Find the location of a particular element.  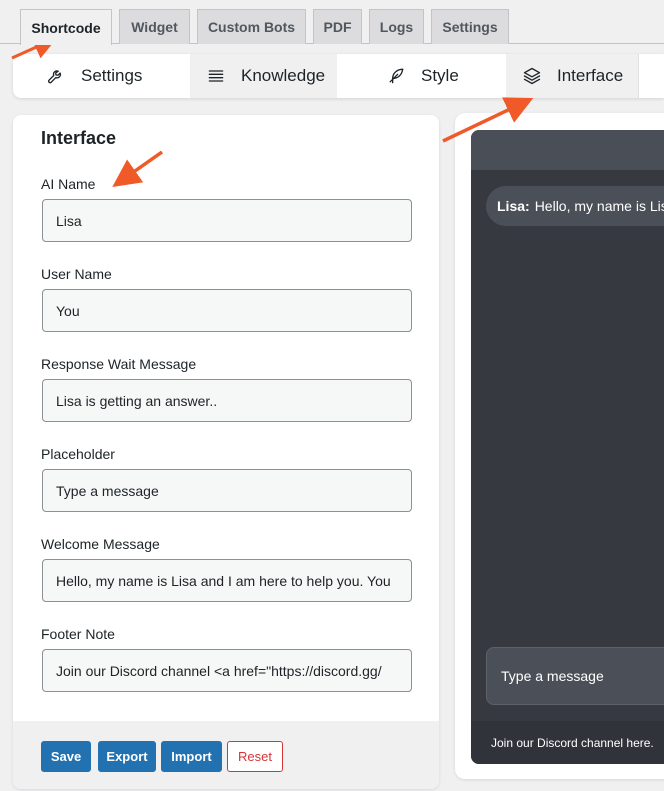

tab-shortcode: Shortcode is located at coordinates (66, 27).